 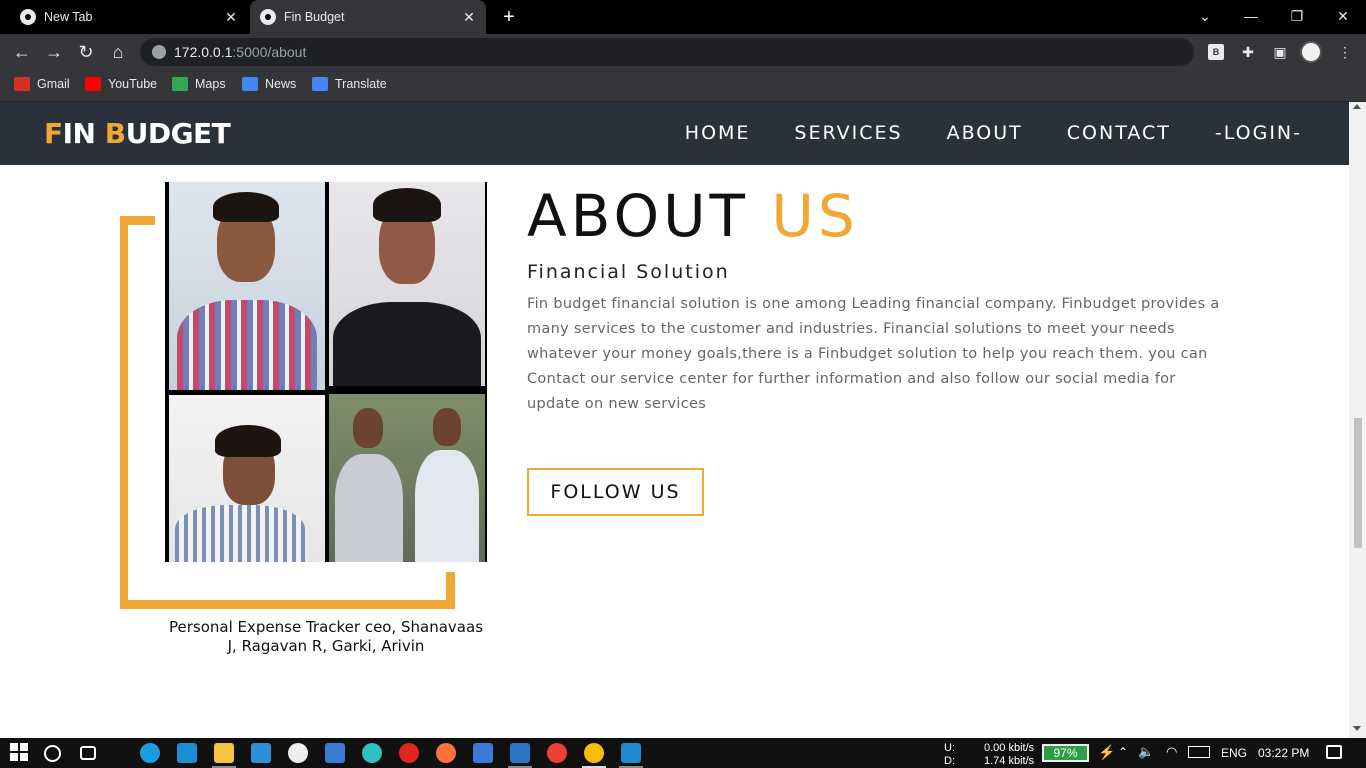 I want to click on side-panel-icon: ▣, so click(x=1280, y=52).